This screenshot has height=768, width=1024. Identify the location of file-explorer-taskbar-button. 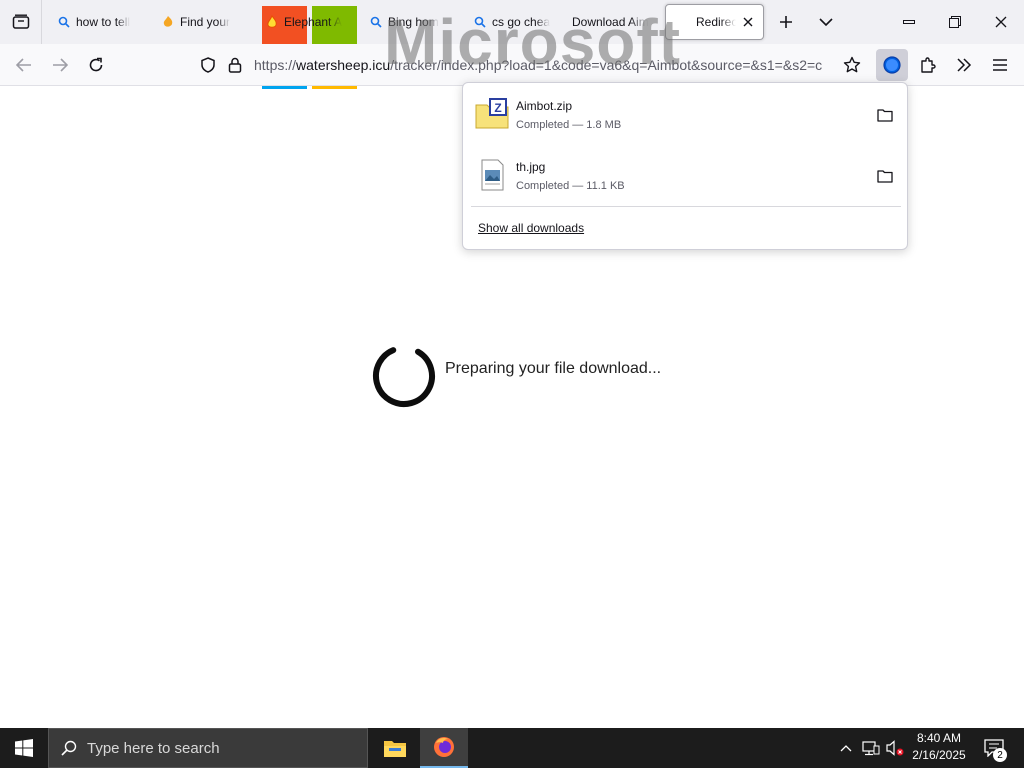
(395, 748).